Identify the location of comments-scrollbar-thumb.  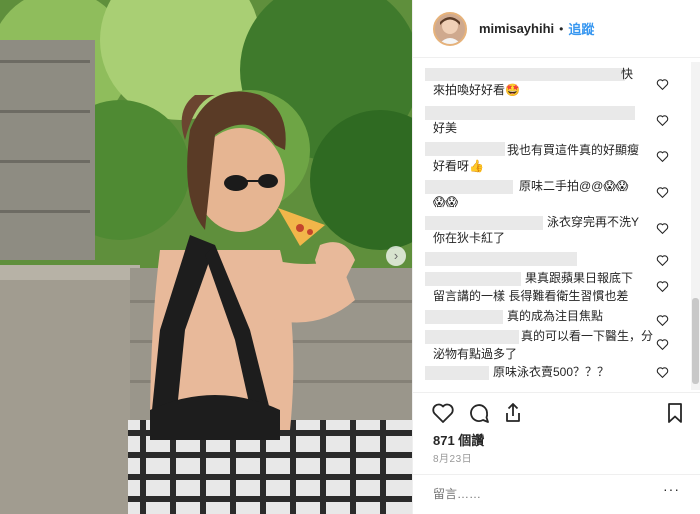
(695, 341).